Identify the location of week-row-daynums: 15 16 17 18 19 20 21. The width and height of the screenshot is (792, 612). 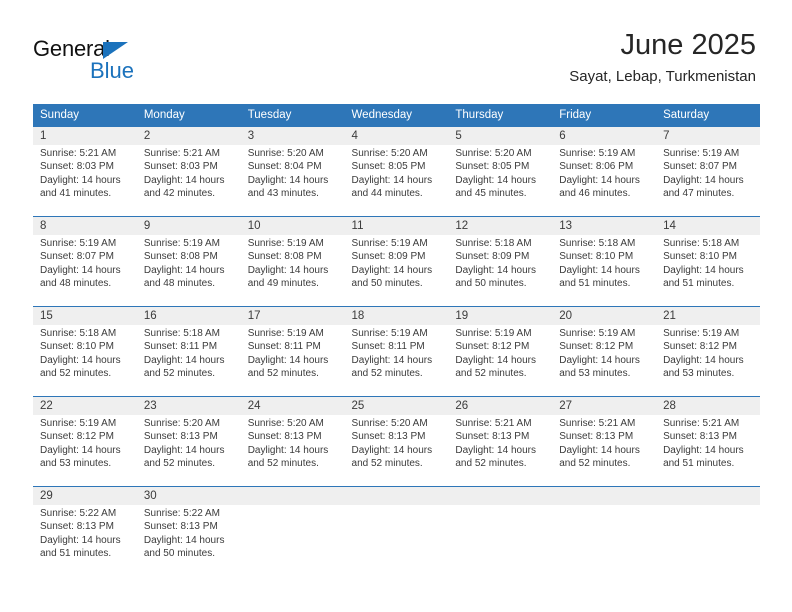
(396, 315).